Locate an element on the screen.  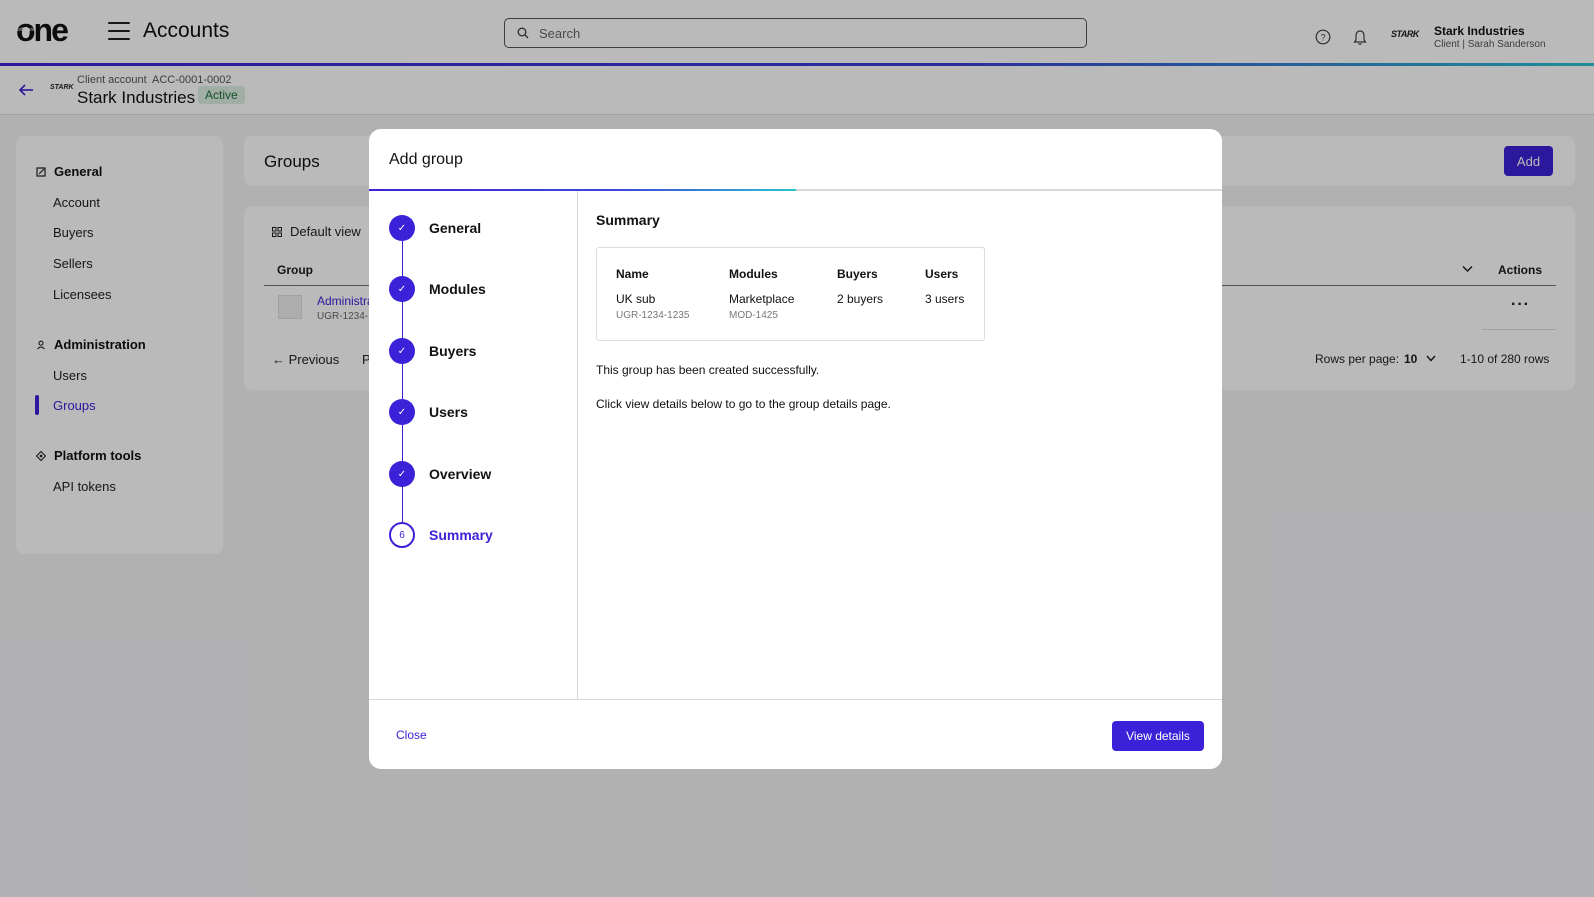
summary-value: 3 users is located at coordinates (945, 299).